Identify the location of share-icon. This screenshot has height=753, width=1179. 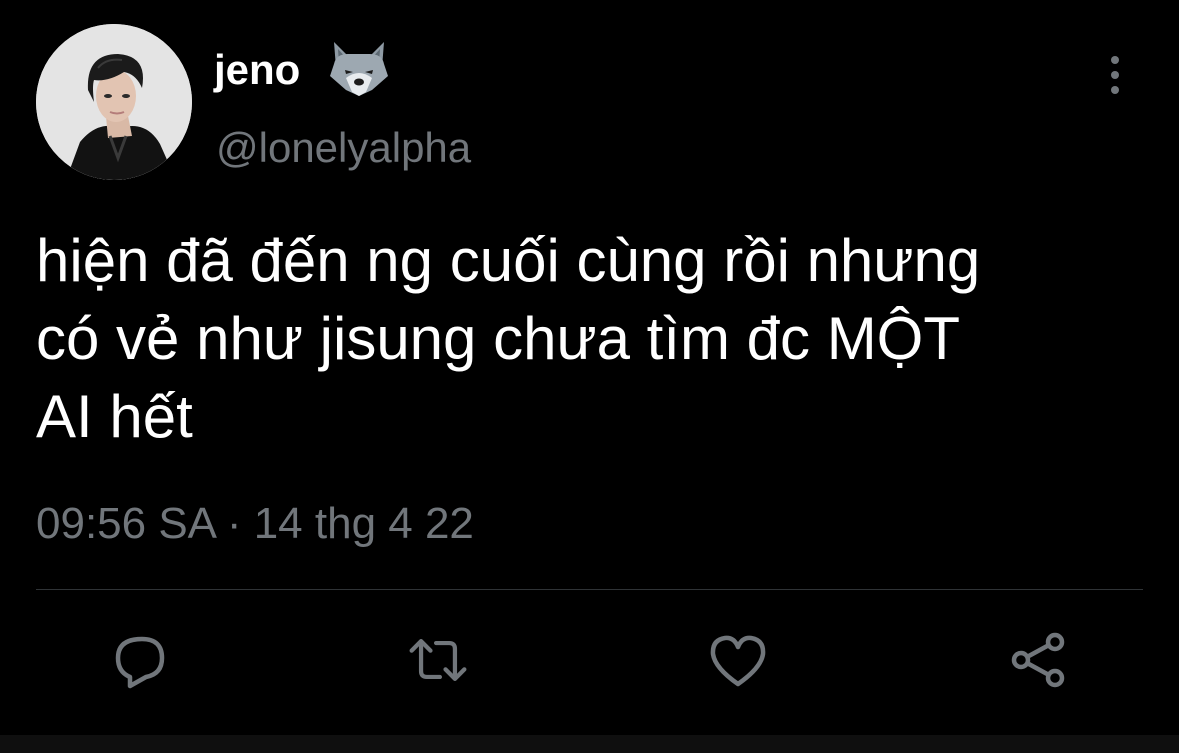
(1038, 660).